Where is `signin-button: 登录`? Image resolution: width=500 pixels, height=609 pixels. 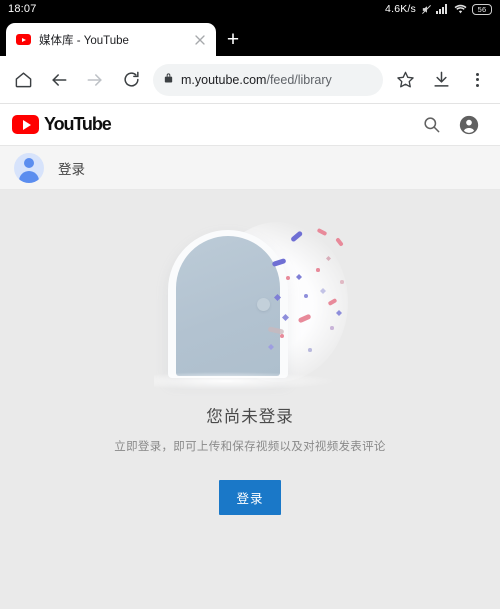 signin-button: 登录 is located at coordinates (250, 497).